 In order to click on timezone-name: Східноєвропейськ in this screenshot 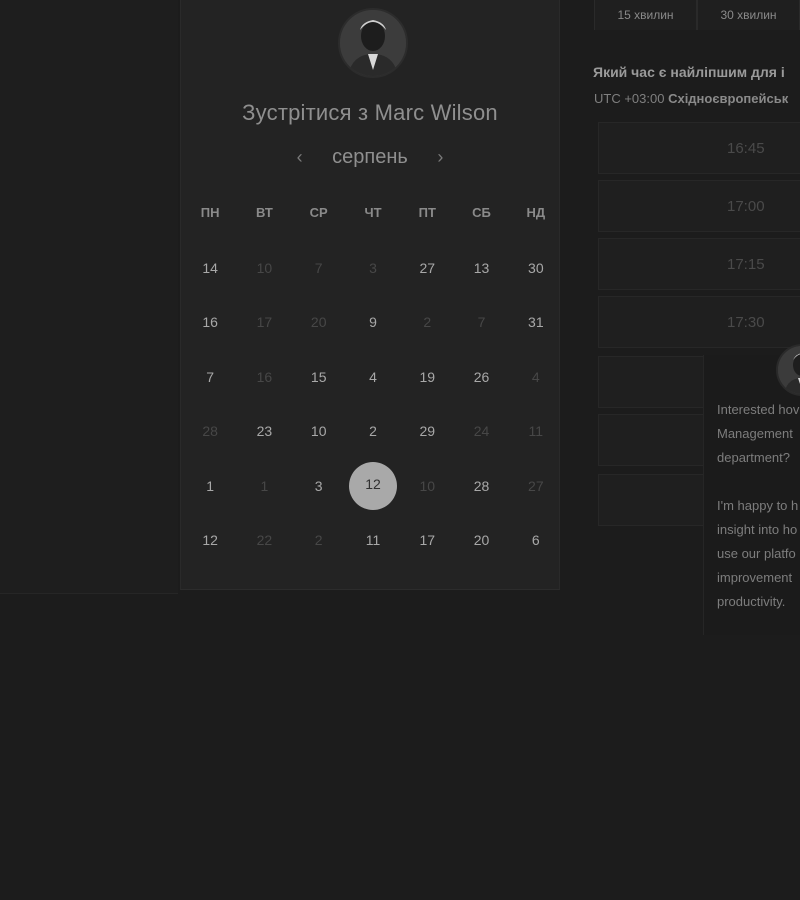, I will do `click(728, 98)`.